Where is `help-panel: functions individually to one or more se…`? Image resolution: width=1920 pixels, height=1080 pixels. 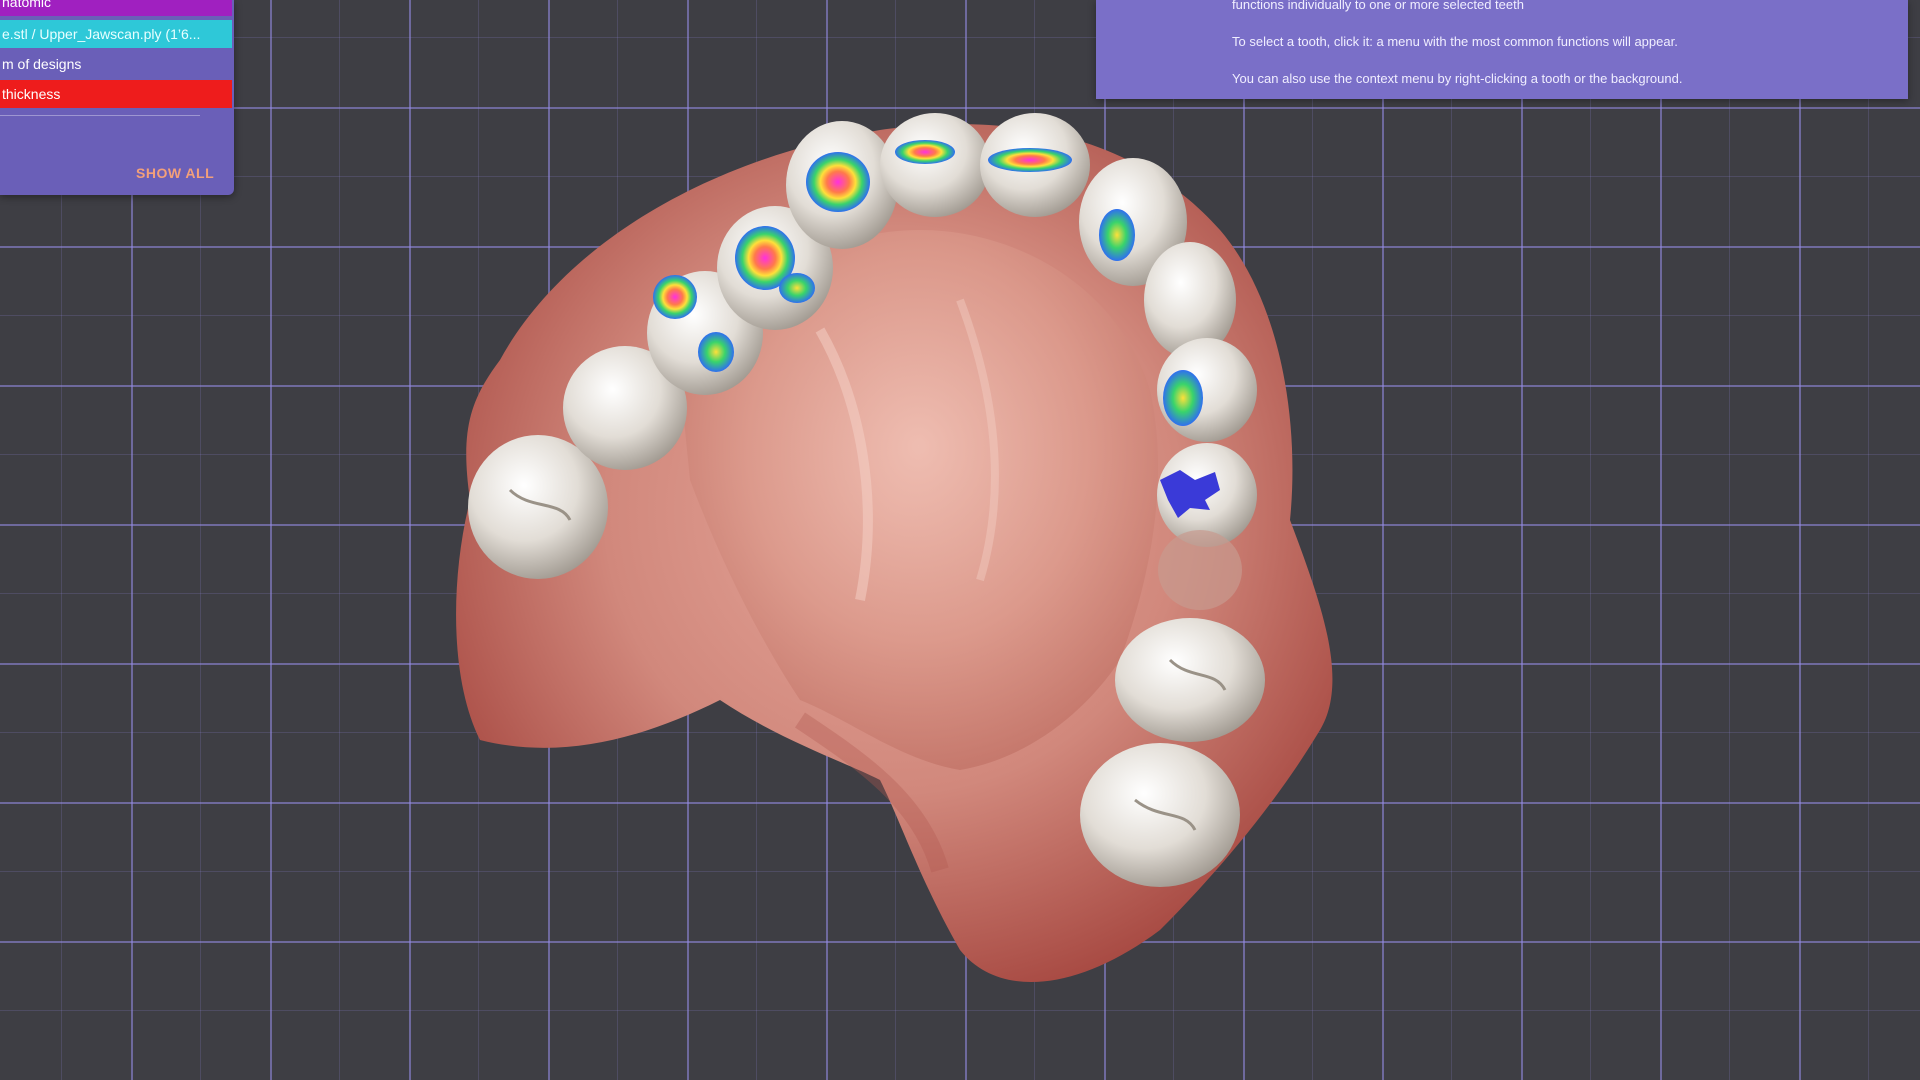
help-panel: functions individually to one or more se… is located at coordinates (1502, 49).